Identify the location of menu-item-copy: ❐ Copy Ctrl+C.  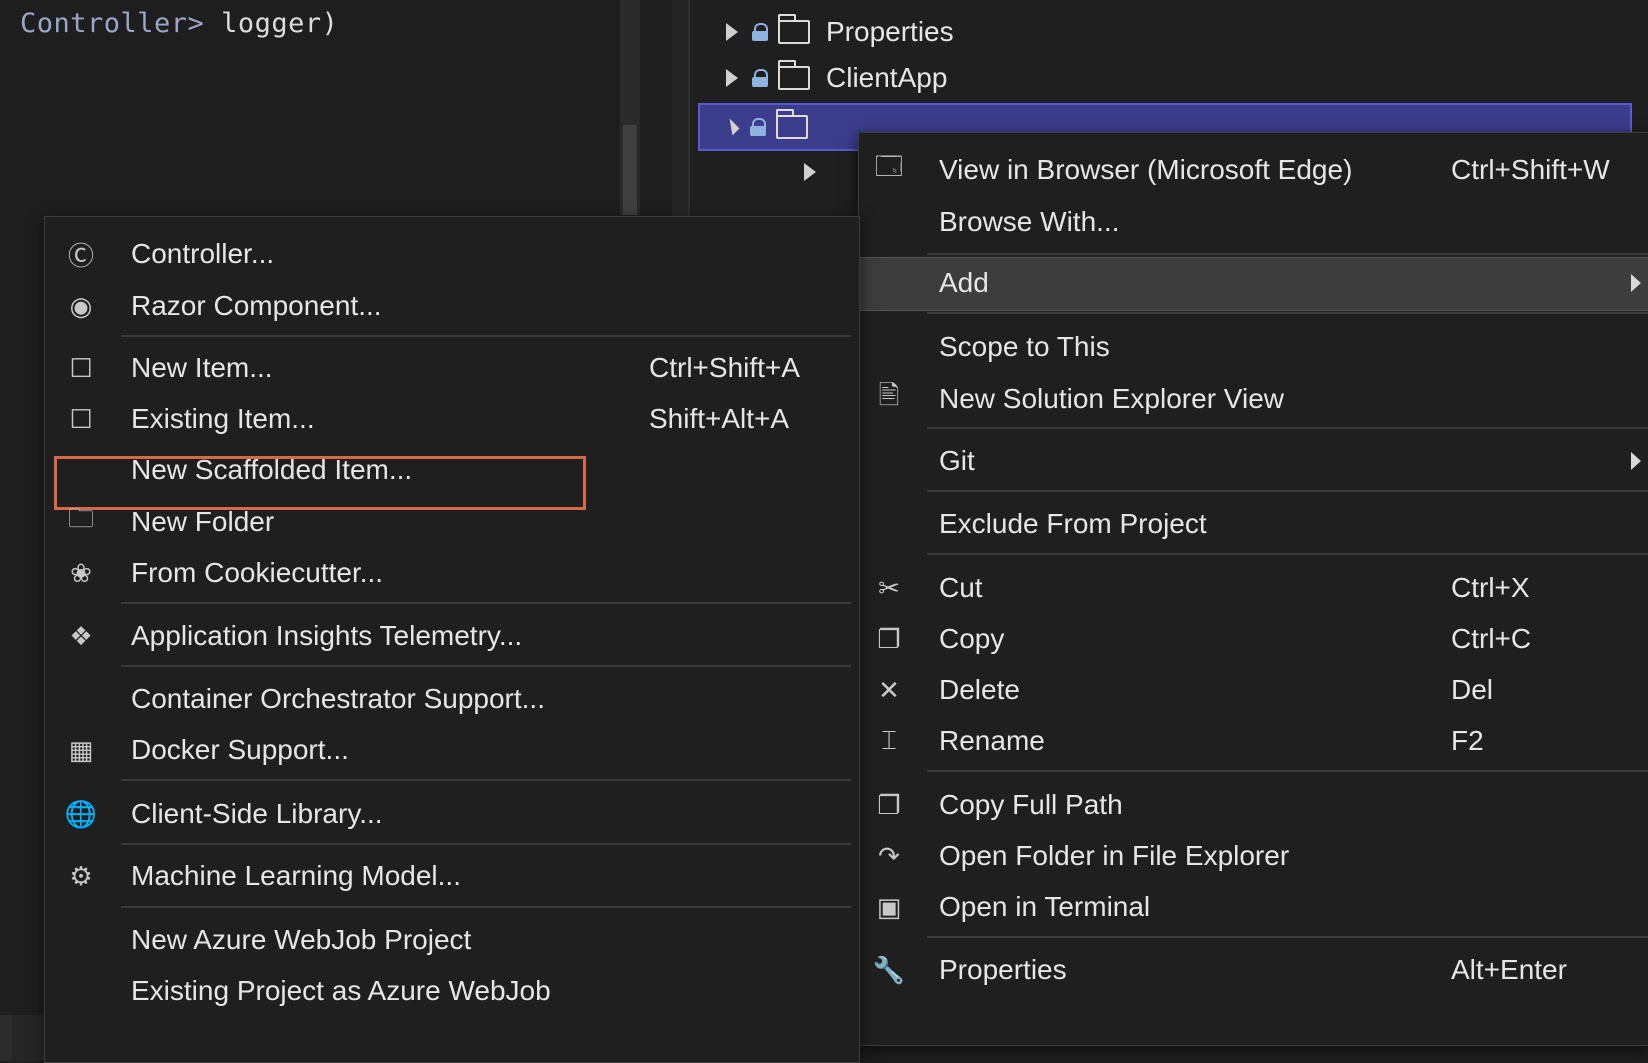
(1253, 639).